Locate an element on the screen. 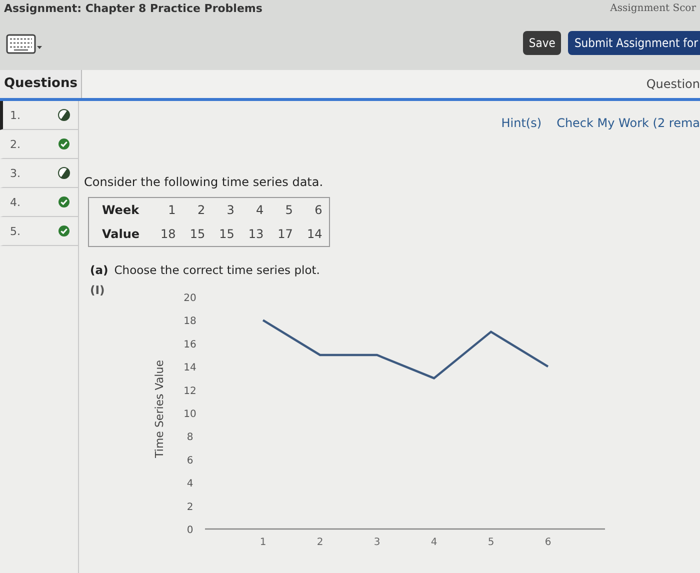  y-tick-label: 2 is located at coordinates (190, 507).